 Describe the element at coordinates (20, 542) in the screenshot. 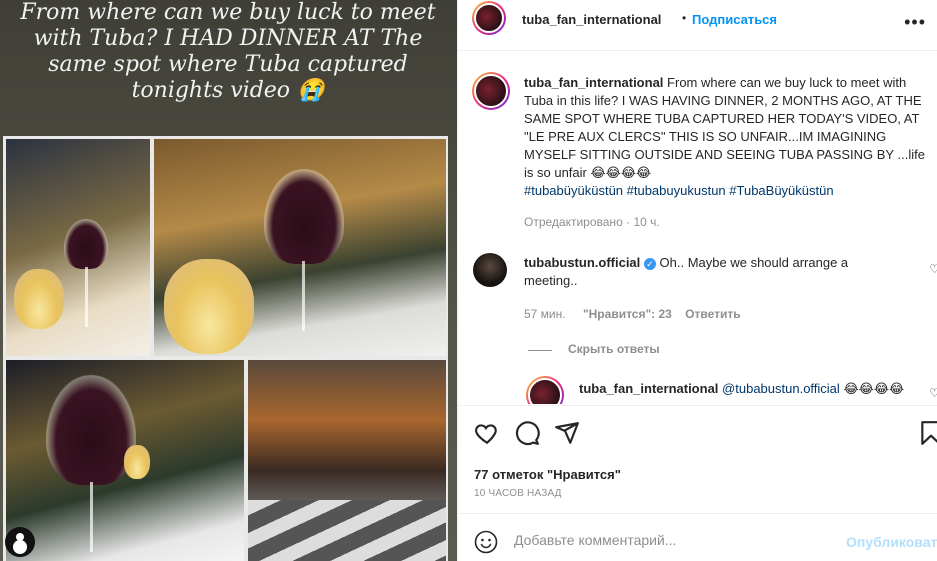

I see `tagged-users-icon` at that location.